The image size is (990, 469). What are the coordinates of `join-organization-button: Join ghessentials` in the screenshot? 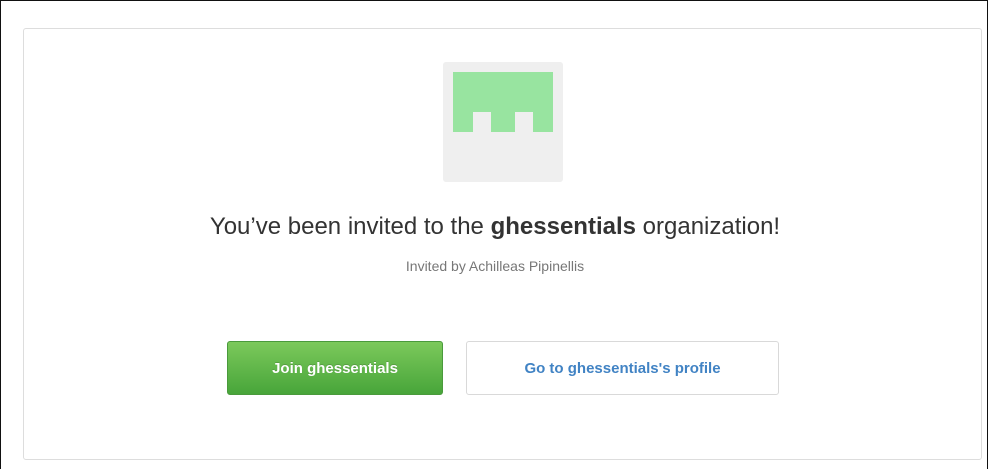 It's located at (335, 368).